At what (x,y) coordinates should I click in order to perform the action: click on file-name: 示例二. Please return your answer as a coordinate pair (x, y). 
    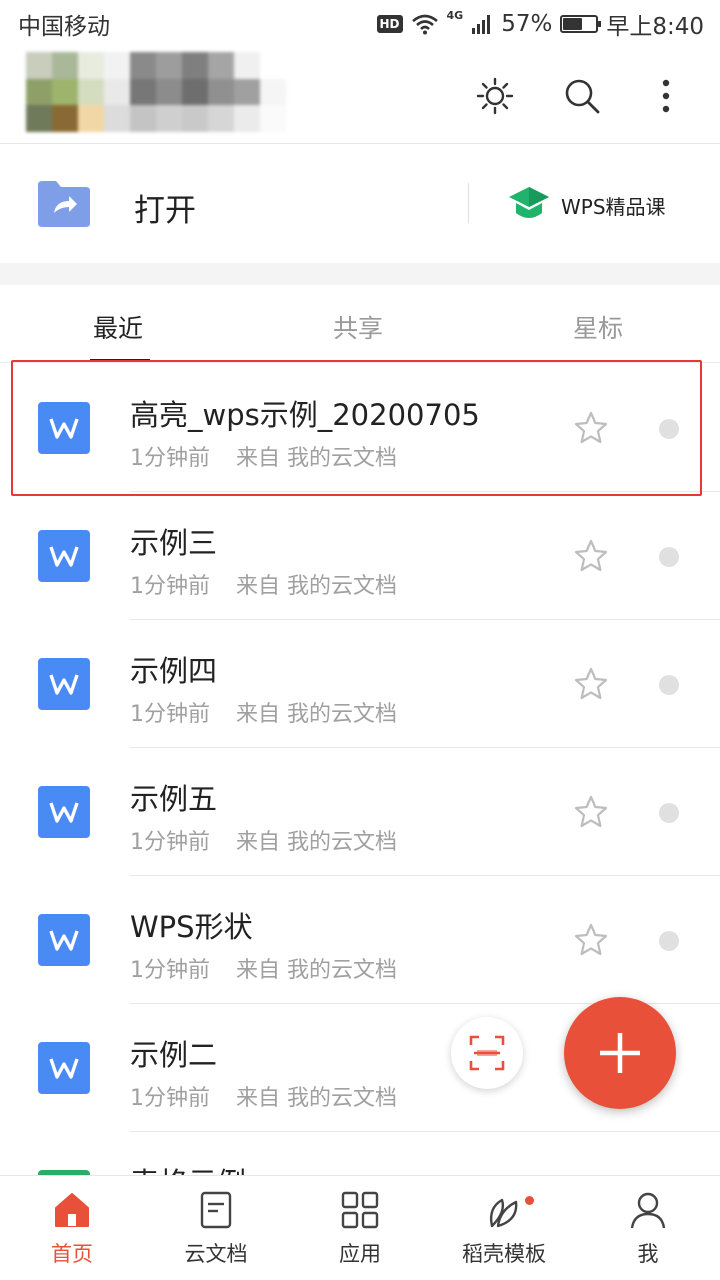
    Looking at the image, I should click on (174, 1055).